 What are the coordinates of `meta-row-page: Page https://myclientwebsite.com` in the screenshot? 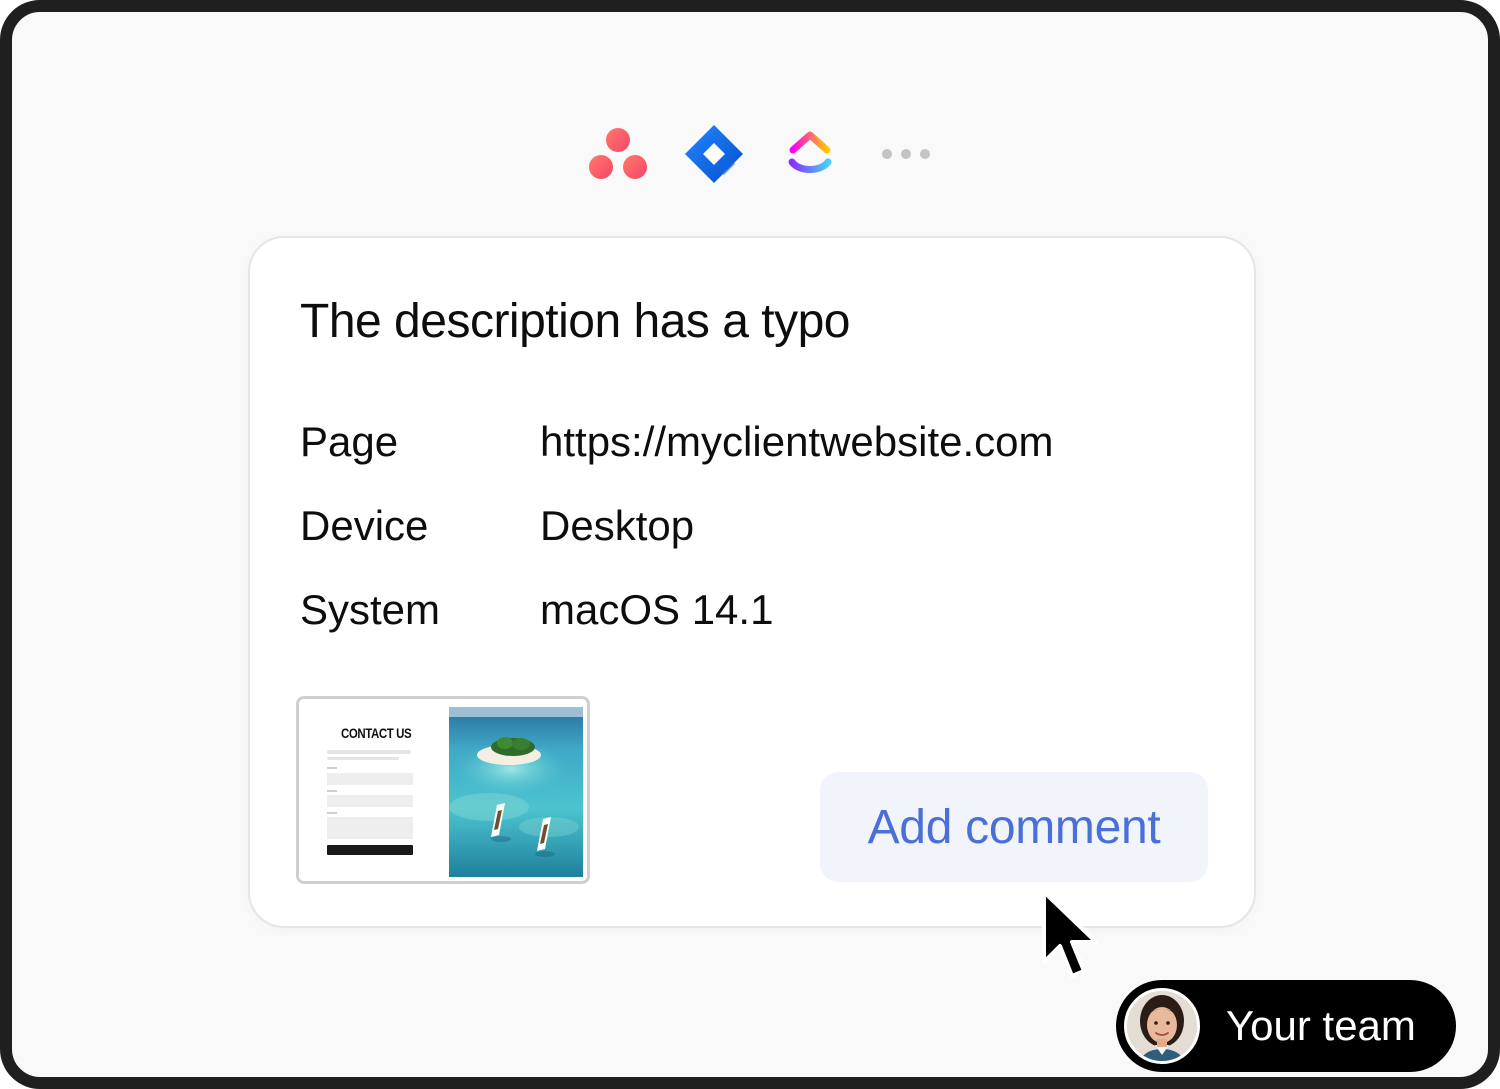 It's located at (750, 460).